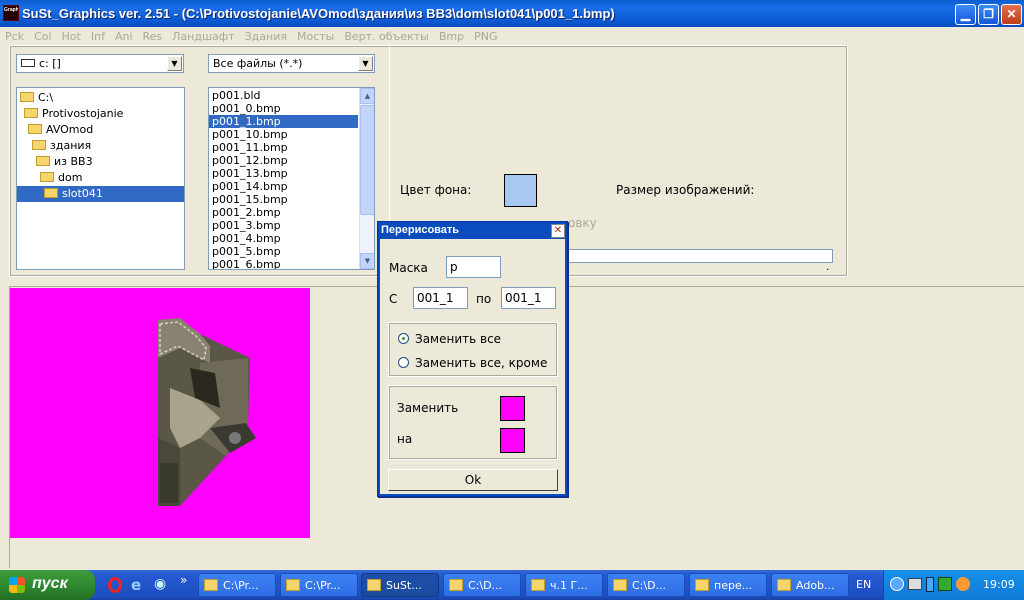 The image size is (1024, 600). Describe the element at coordinates (17, 585) in the screenshot. I see `windows-logo-icon` at that location.